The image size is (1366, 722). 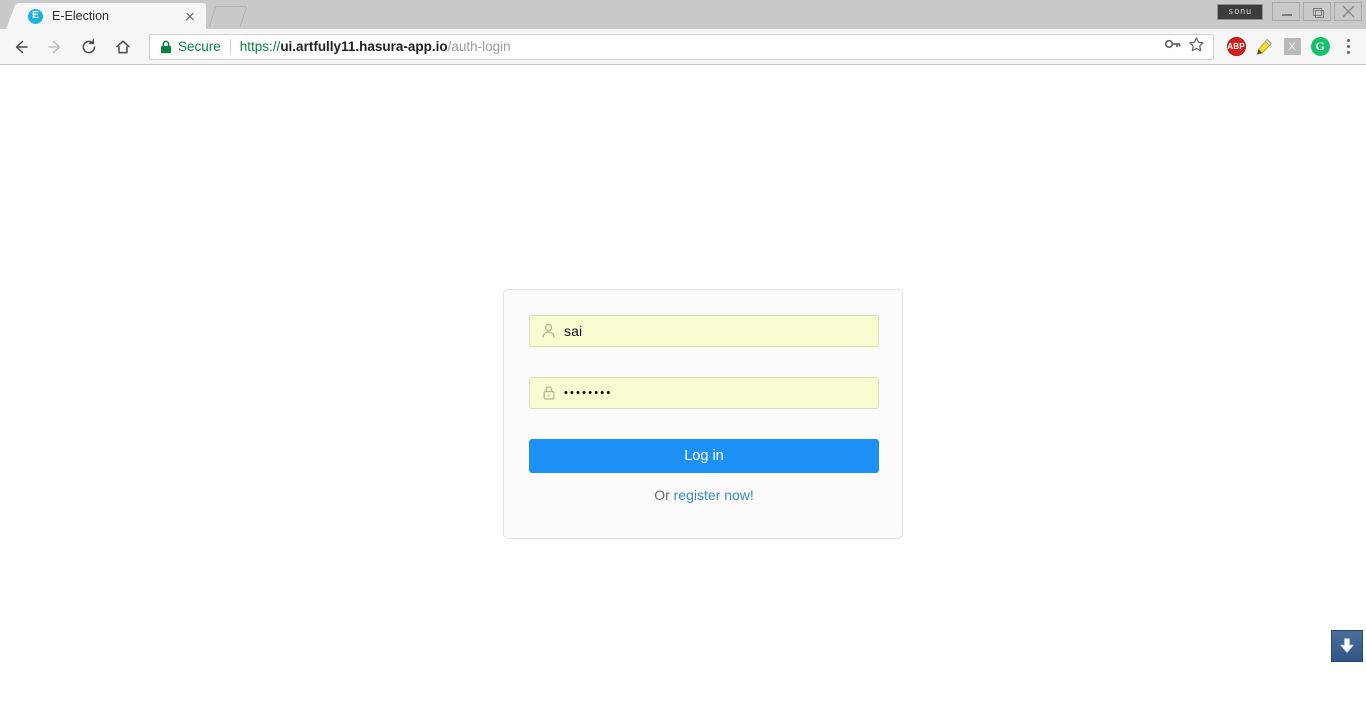 What do you see at coordinates (573, 331) in the screenshot?
I see `username-value: sai` at bounding box center [573, 331].